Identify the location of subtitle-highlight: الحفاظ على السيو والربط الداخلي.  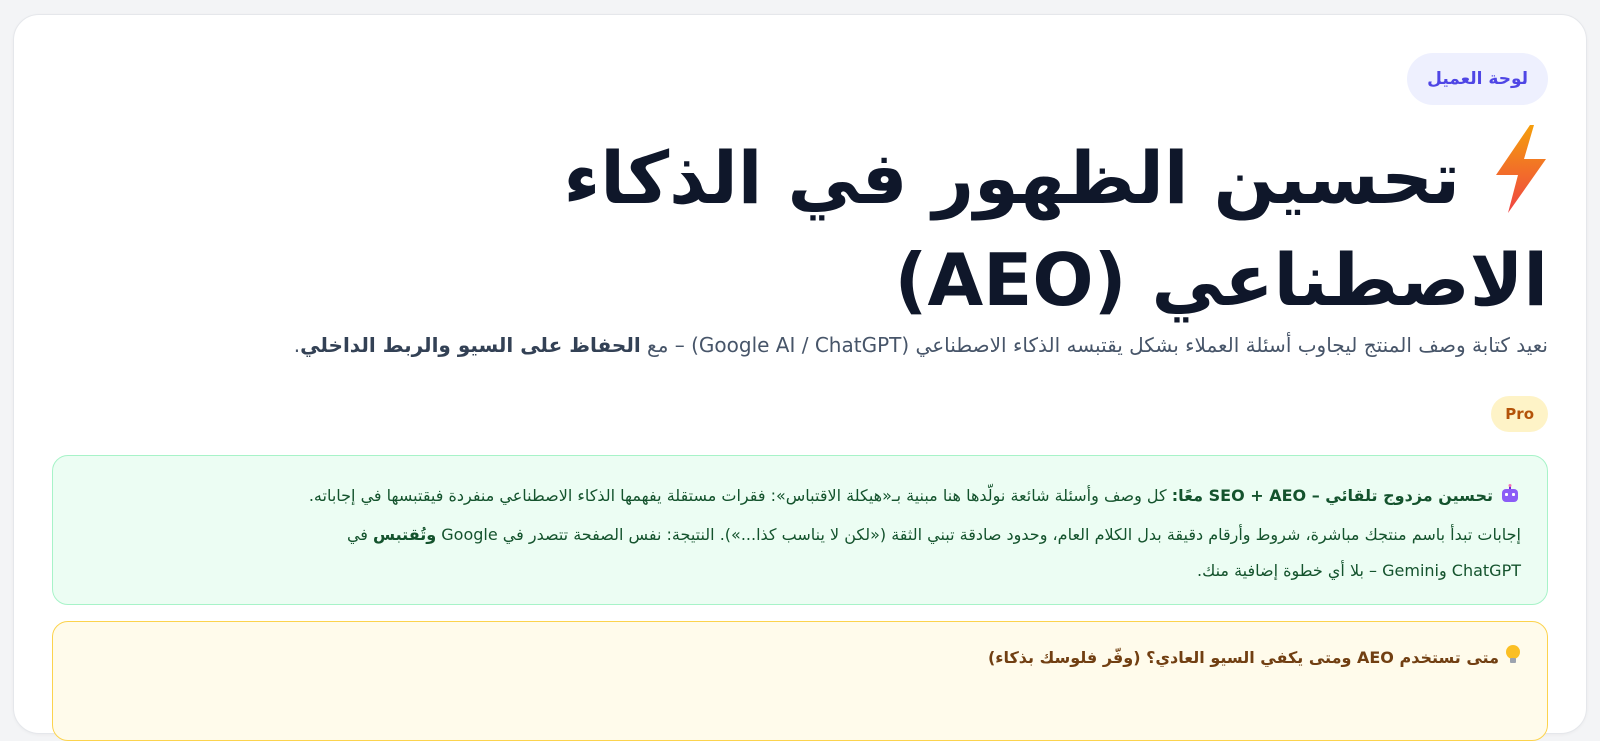
(470, 345).